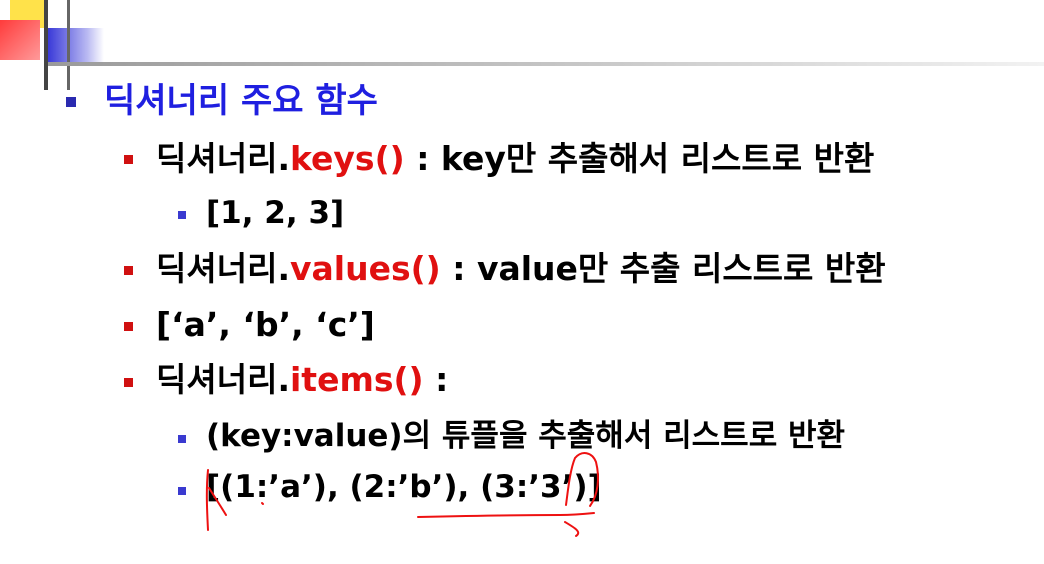  What do you see at coordinates (506, 524) in the screenshot?
I see `pen-stroke-underline` at bounding box center [506, 524].